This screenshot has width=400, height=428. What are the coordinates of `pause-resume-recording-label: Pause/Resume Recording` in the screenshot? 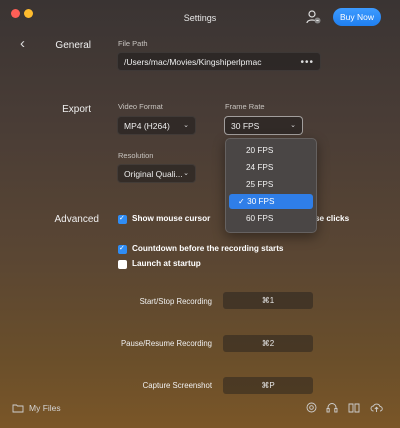 It's located at (166, 343).